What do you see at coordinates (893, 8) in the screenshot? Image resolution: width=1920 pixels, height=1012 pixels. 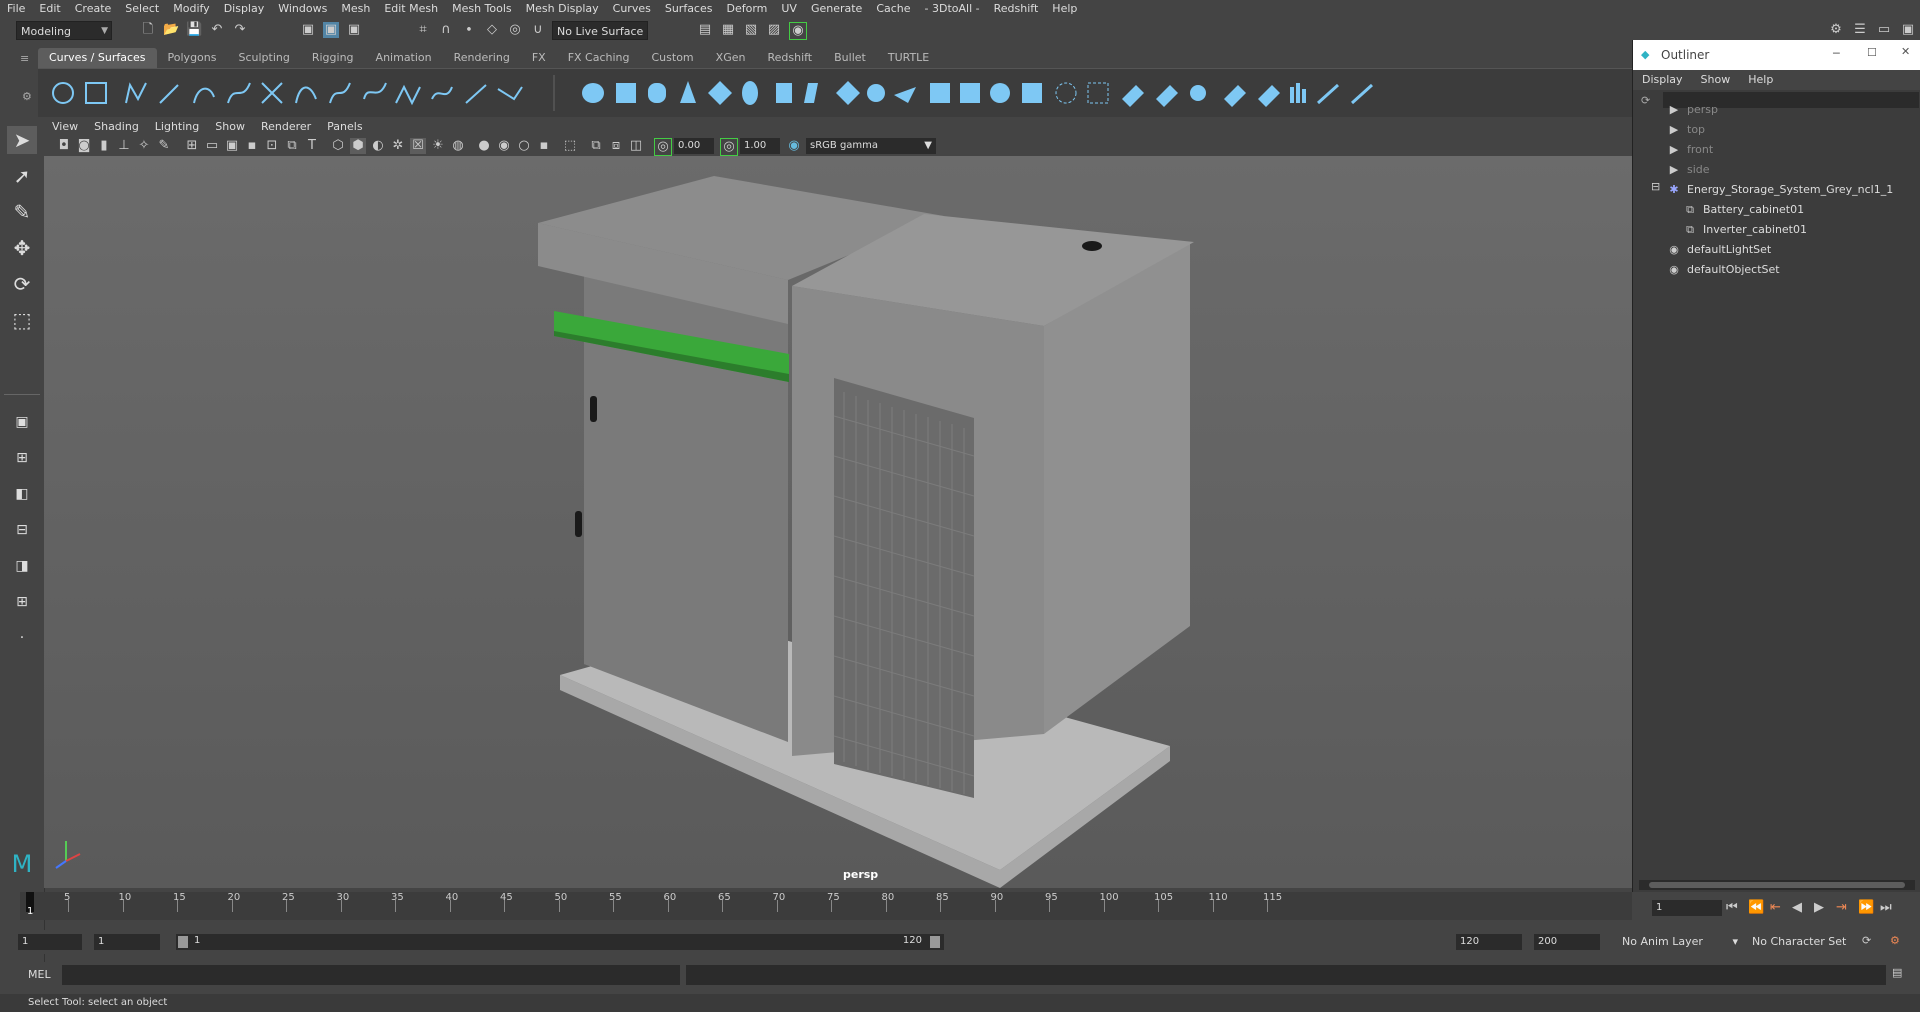 I see `menu-item: Cache` at bounding box center [893, 8].